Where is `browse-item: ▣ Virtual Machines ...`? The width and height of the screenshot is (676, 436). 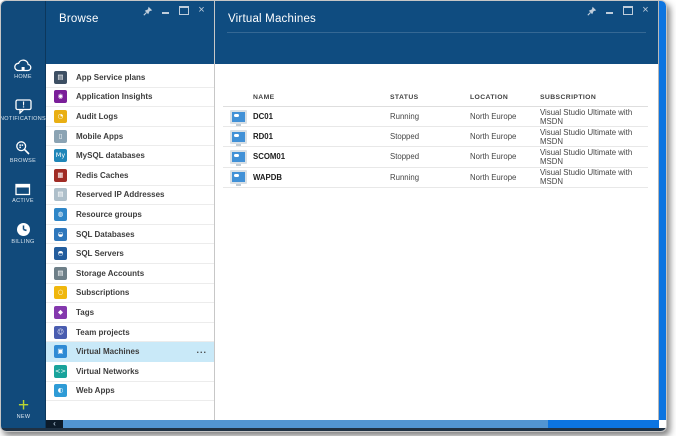 browse-item: ▣ Virtual Machines ... is located at coordinates (130, 352).